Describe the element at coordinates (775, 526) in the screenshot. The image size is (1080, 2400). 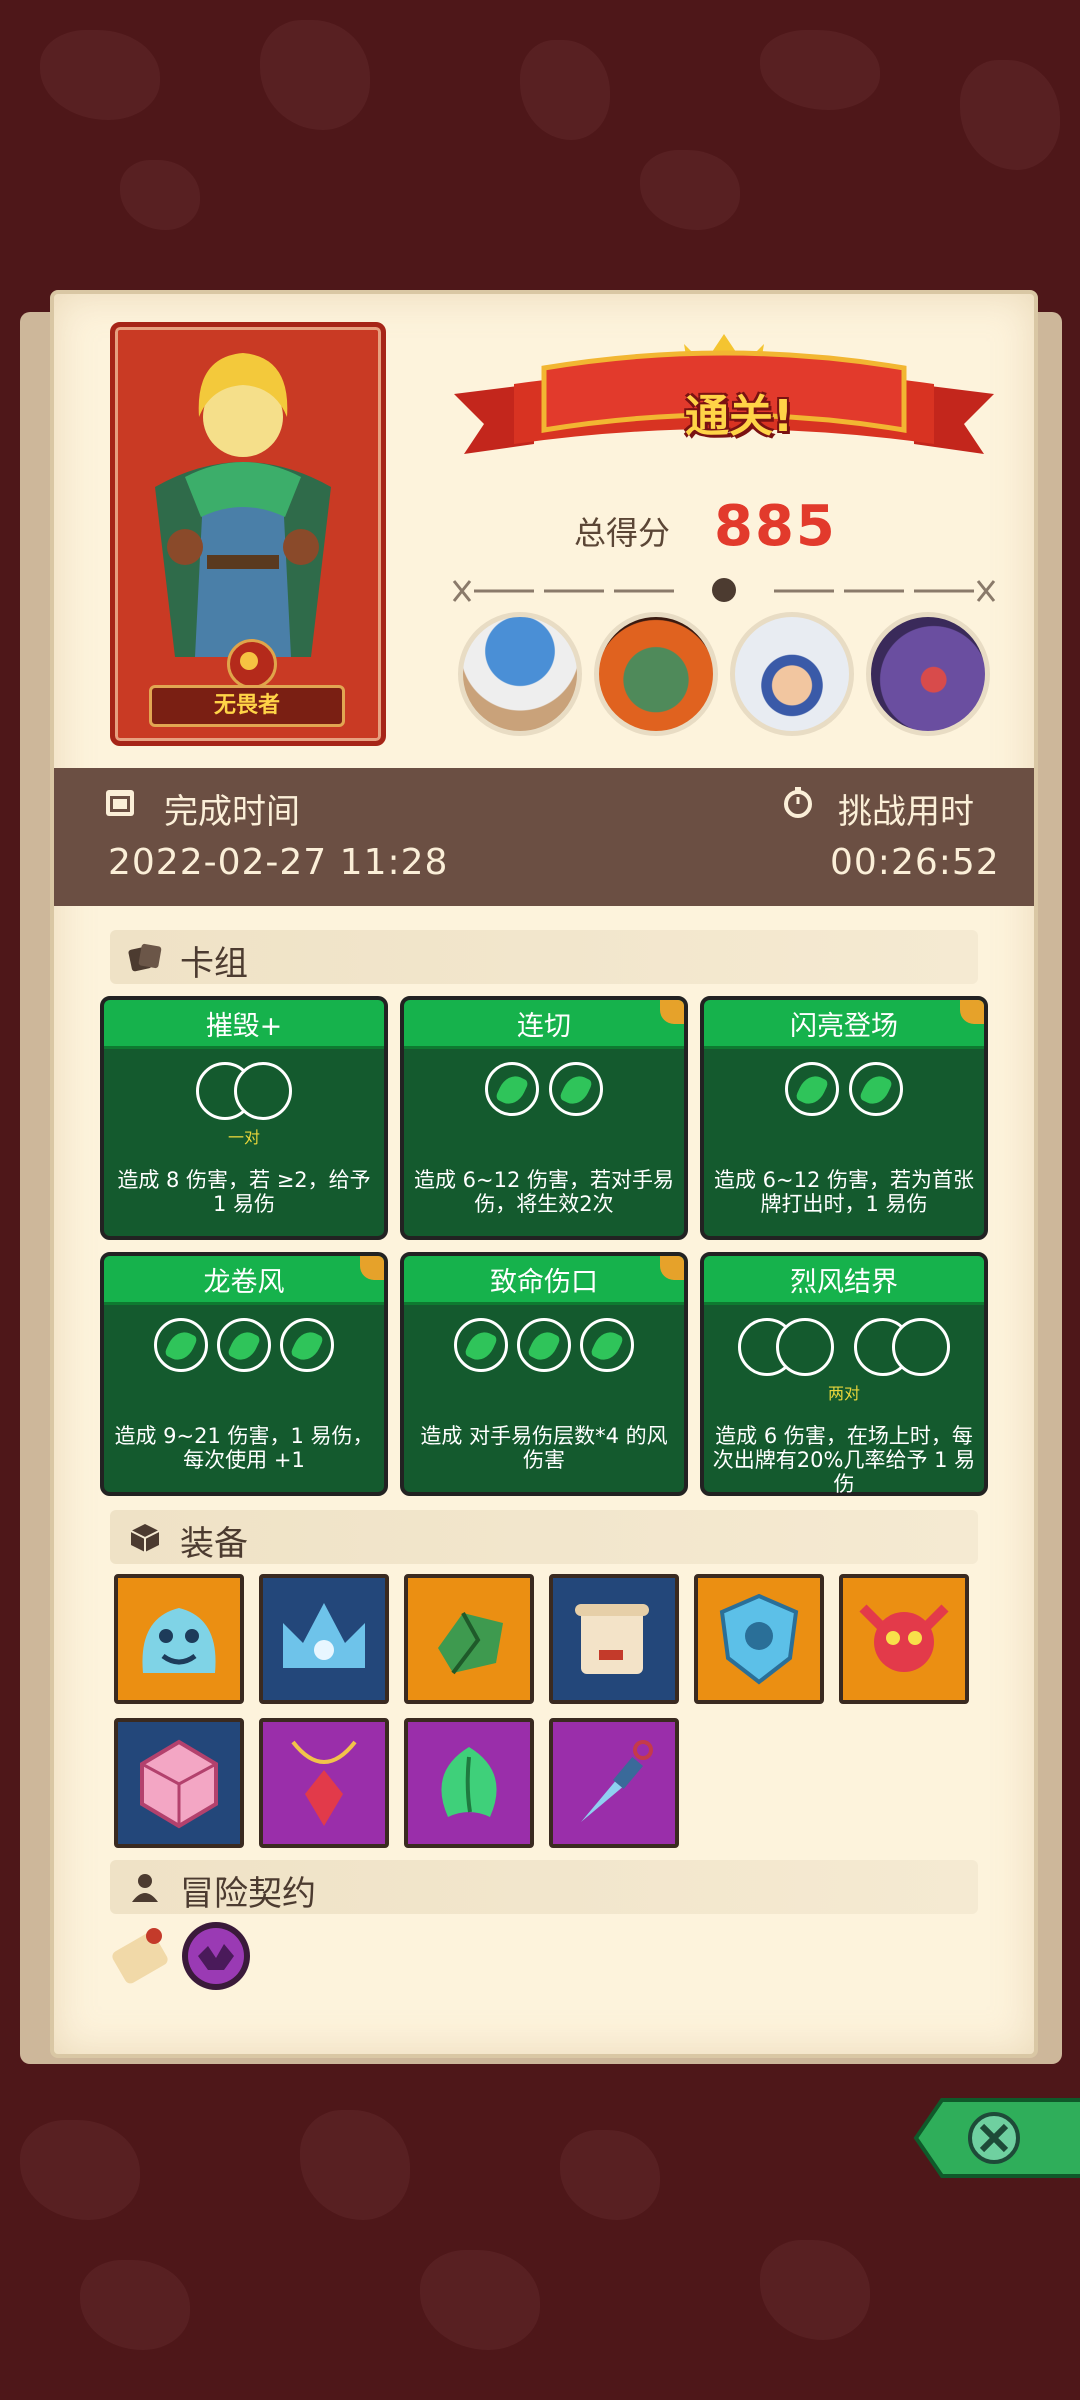
I see `total-score-value: 885` at that location.